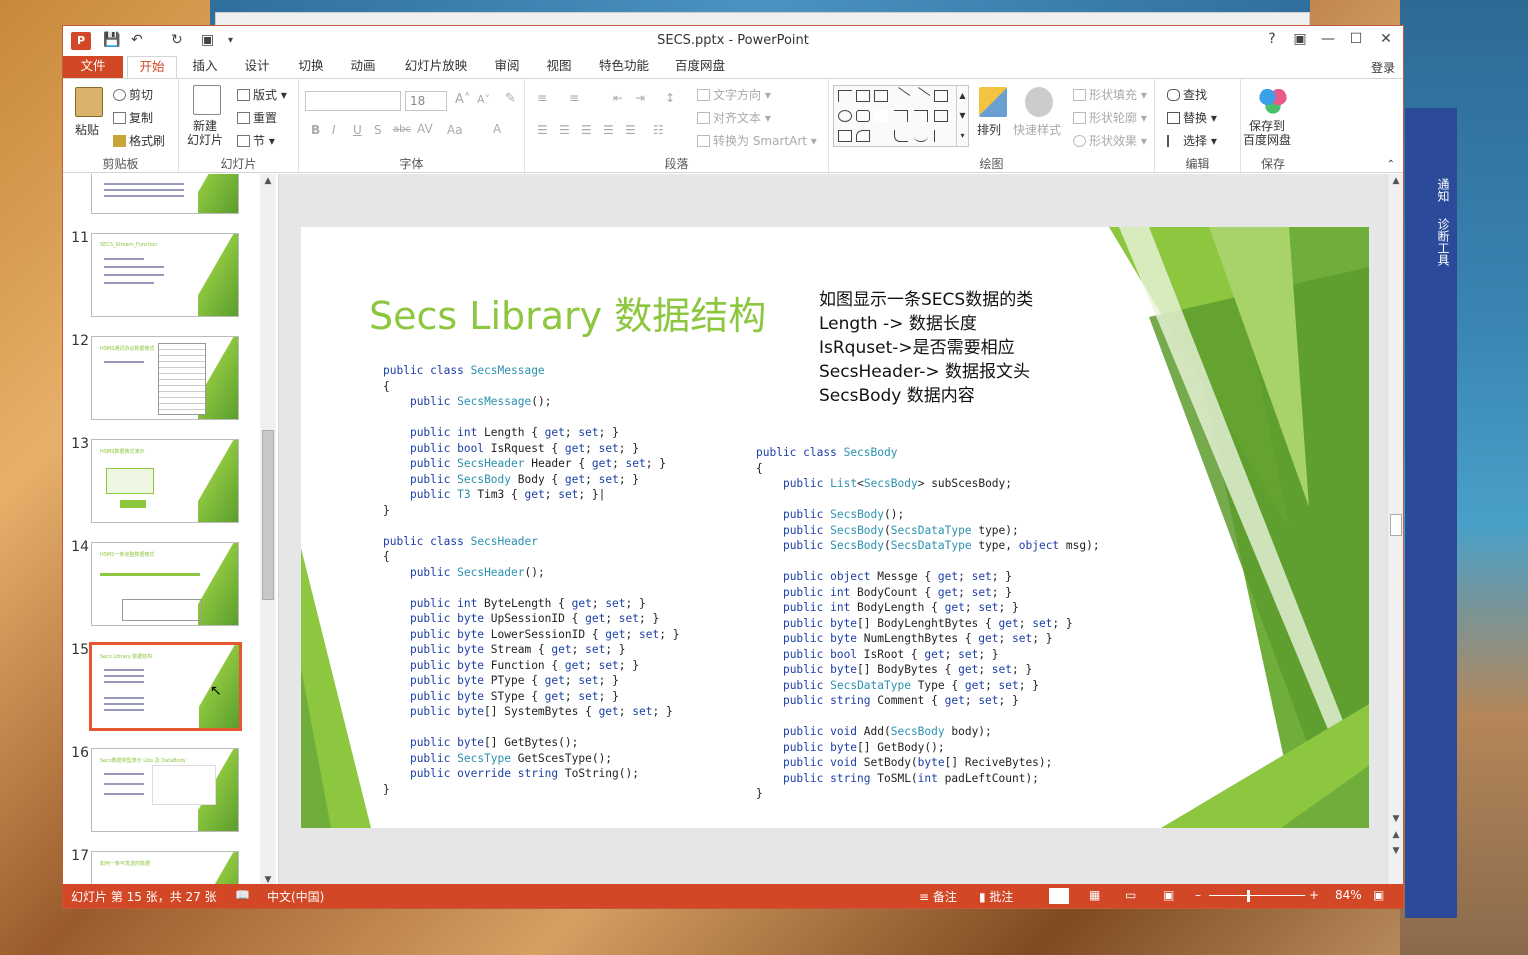 The width and height of the screenshot is (1528, 955). I want to click on copy-button: 复制, so click(133, 117).